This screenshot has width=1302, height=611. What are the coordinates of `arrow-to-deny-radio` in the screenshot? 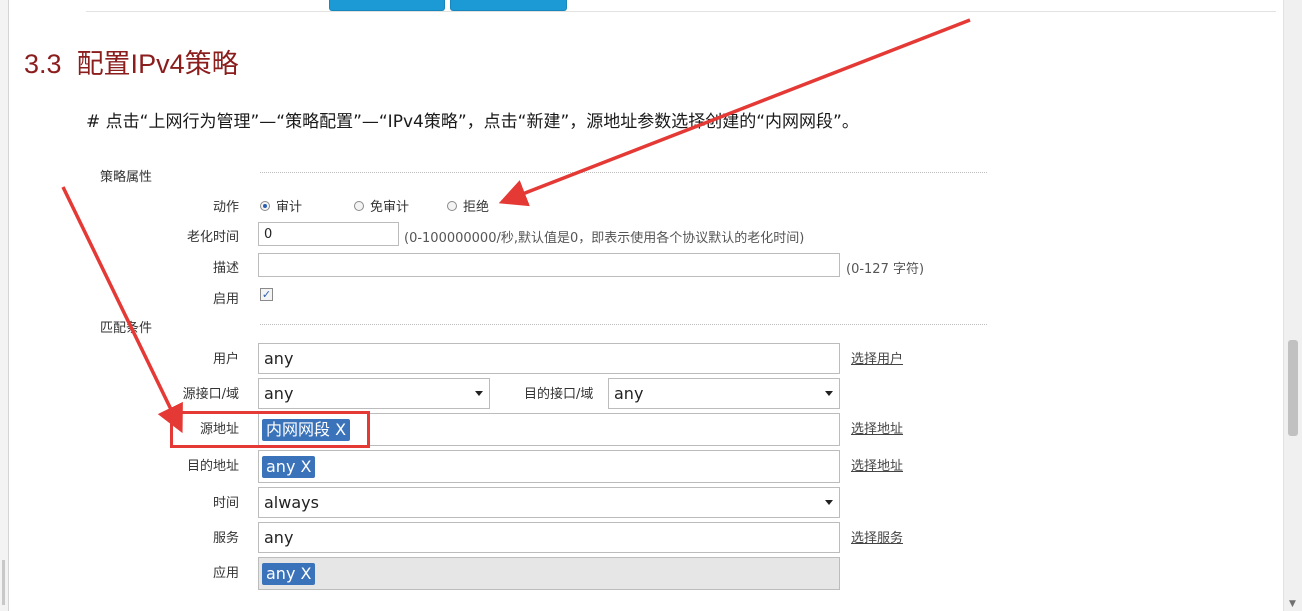 It's located at (734, 112).